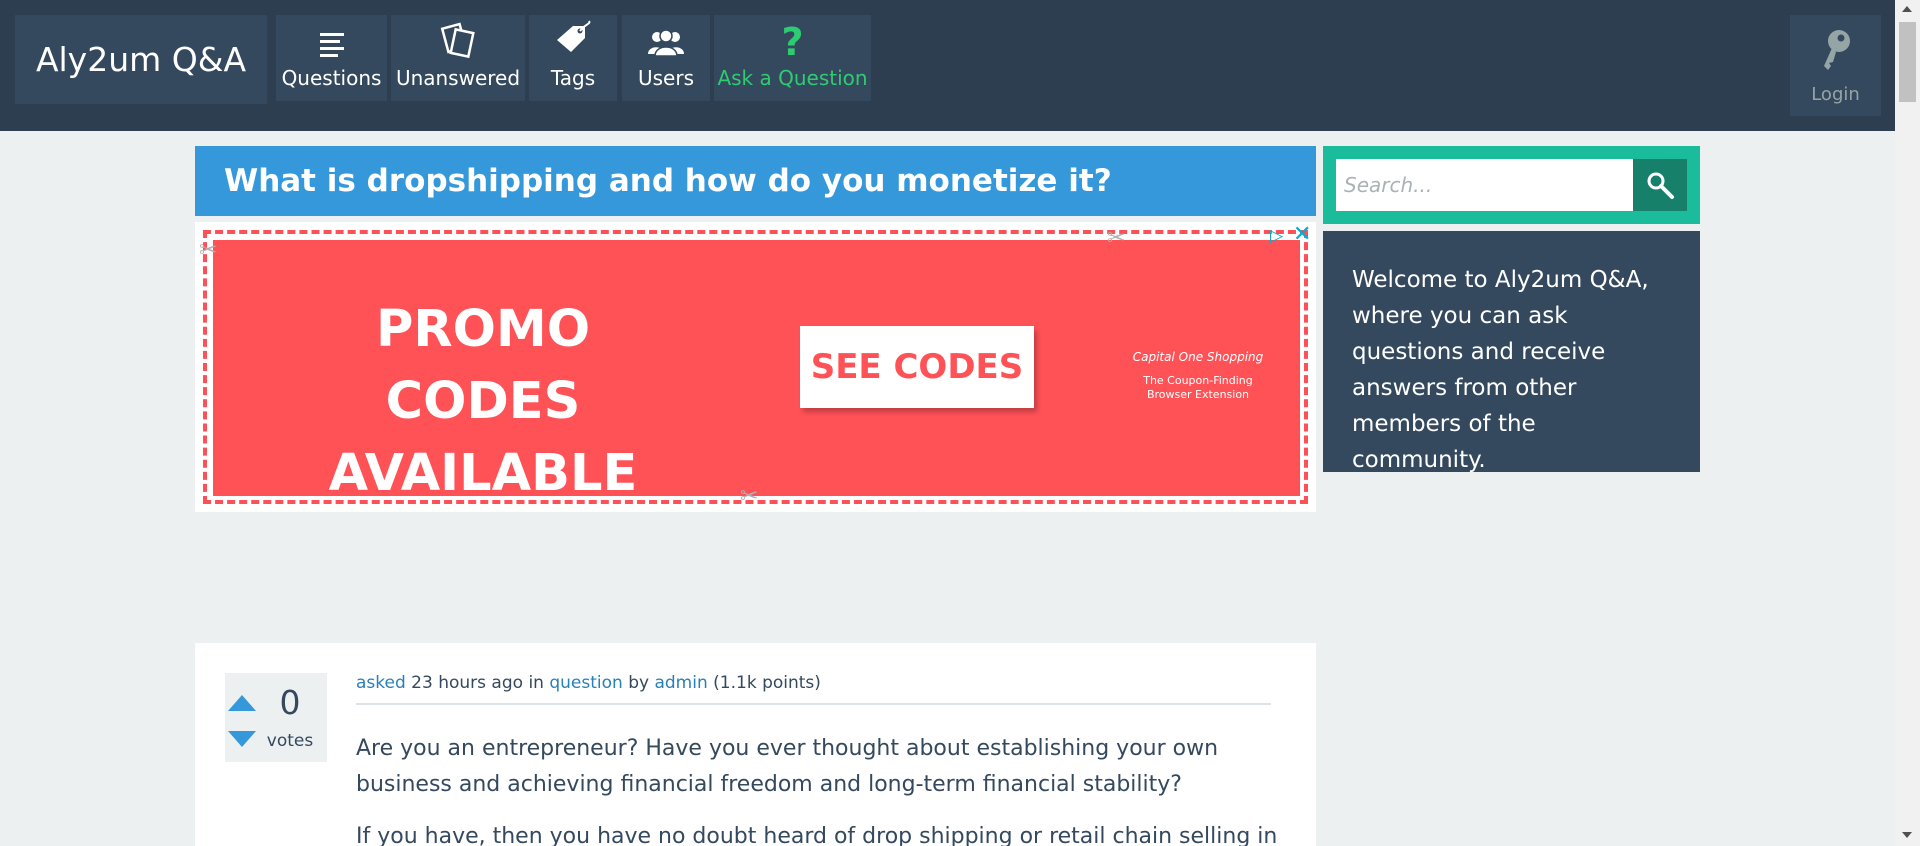 The height and width of the screenshot is (846, 1920). Describe the element at coordinates (585, 683) in the screenshot. I see `category-link: question` at that location.